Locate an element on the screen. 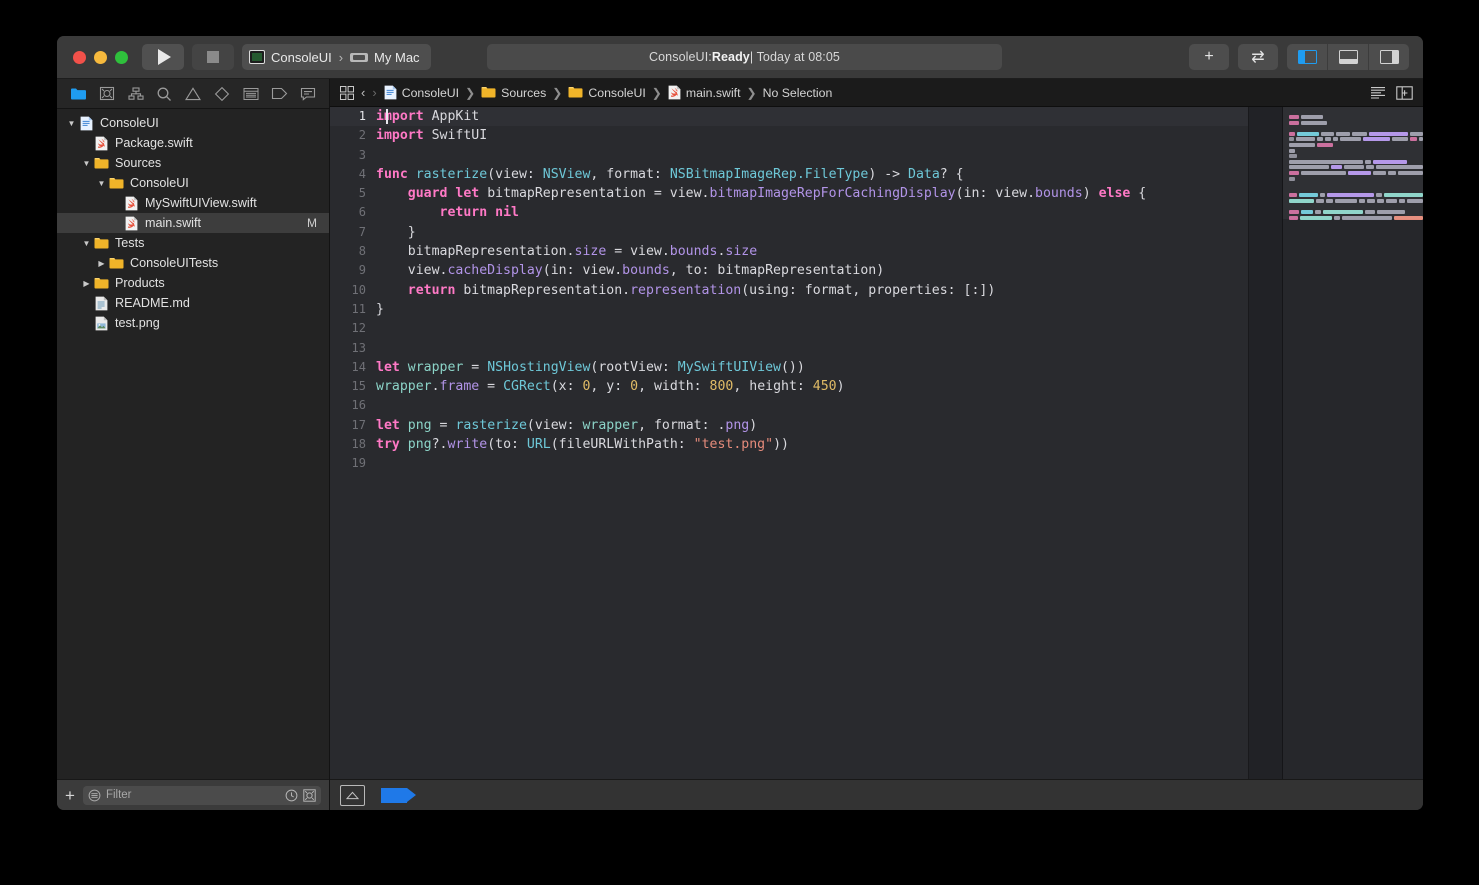  code-line: 19 is located at coordinates (806, 463).